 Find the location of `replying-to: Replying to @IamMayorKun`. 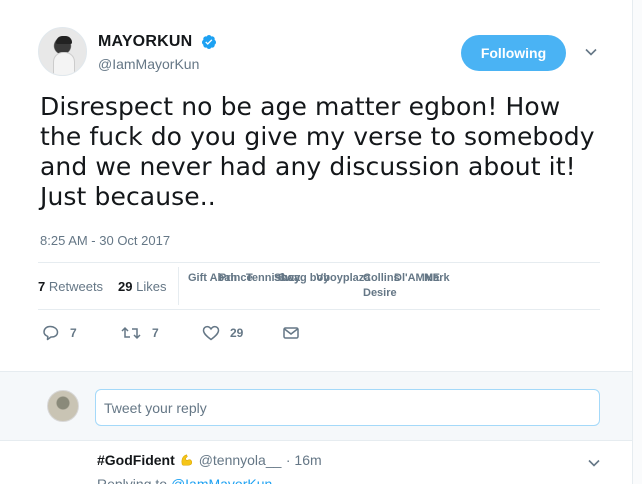

replying-to: Replying to @IamMayorKun is located at coordinates (352, 480).